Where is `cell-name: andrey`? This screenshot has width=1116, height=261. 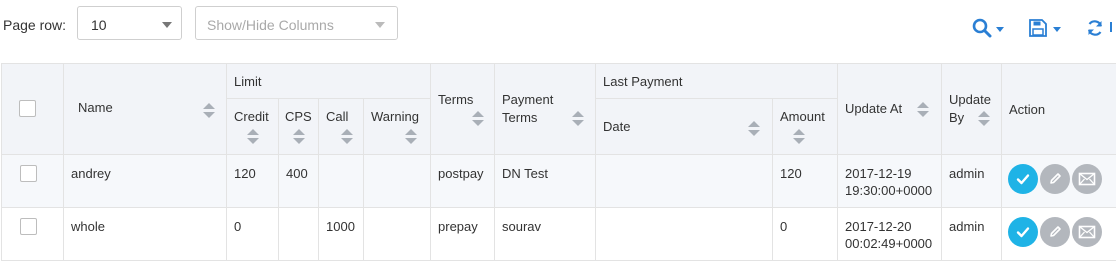
cell-name: andrey is located at coordinates (145, 181).